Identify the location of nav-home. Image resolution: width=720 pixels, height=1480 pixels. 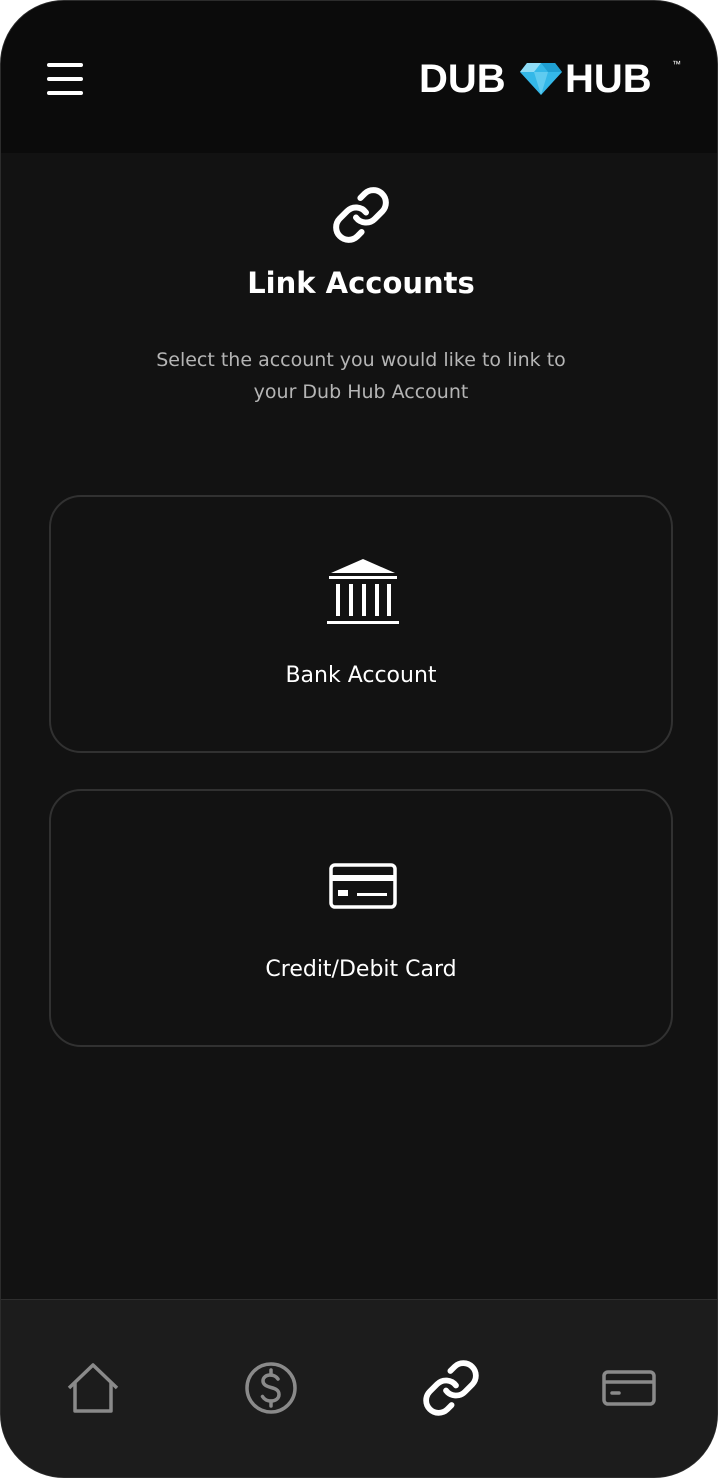
(93, 1388).